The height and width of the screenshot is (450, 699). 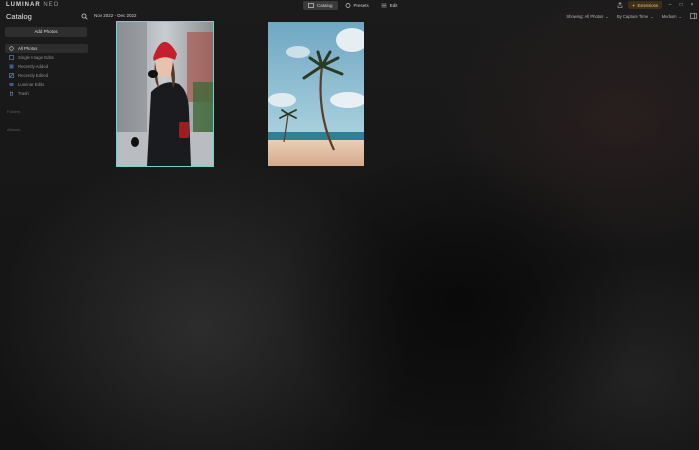 What do you see at coordinates (692, 5) in the screenshot?
I see `close-icon: ×` at bounding box center [692, 5].